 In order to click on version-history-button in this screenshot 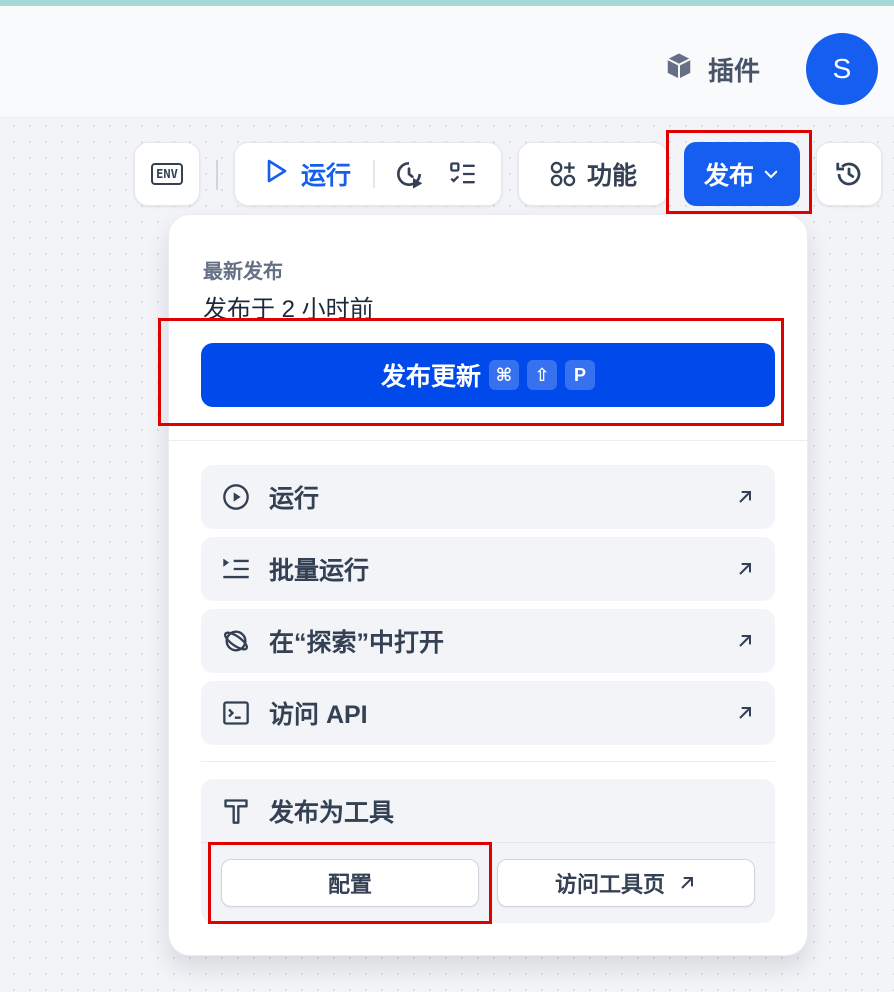, I will do `click(849, 174)`.